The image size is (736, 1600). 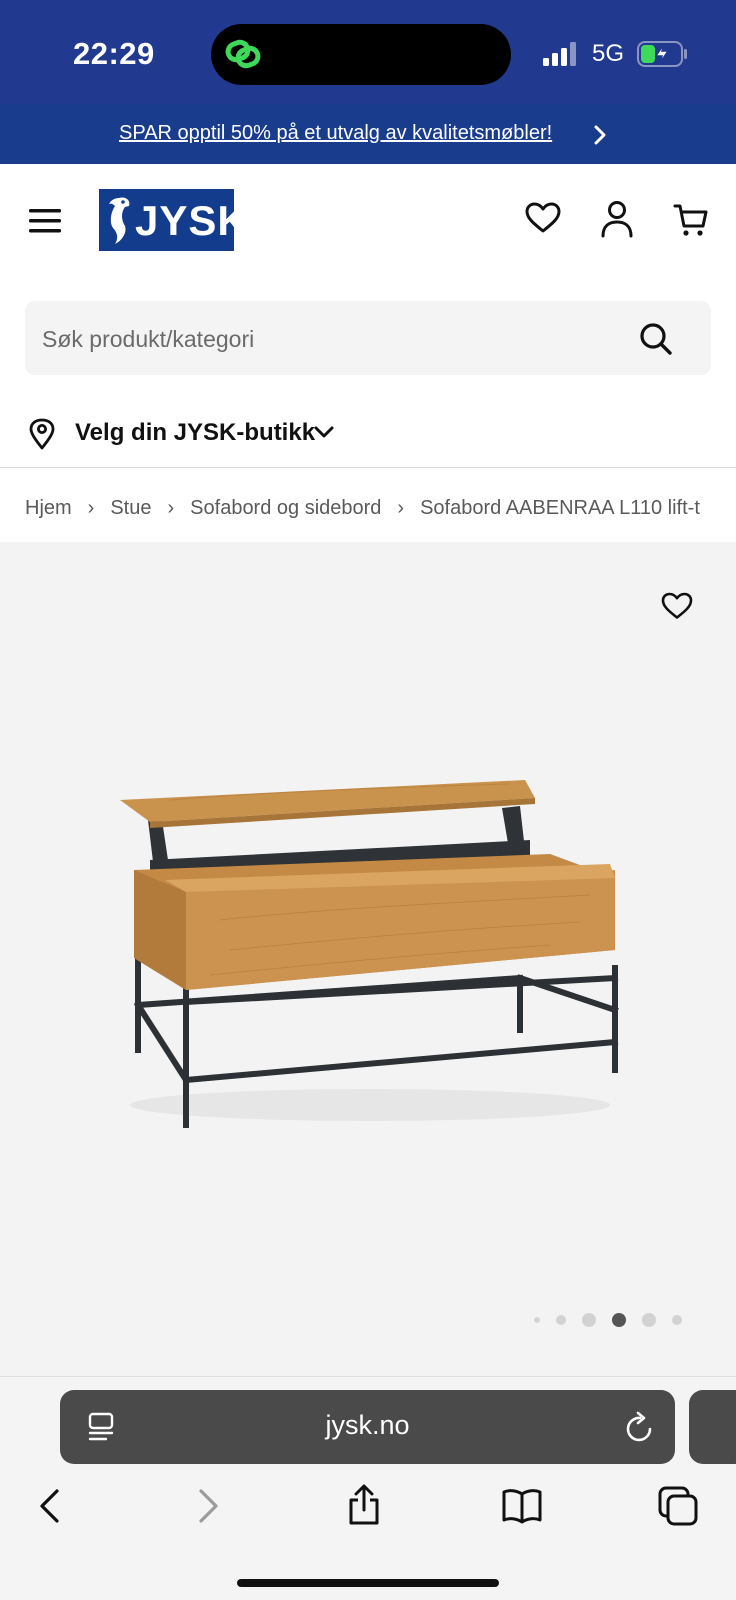 I want to click on bookmarks-icon, so click(x=522, y=1506).